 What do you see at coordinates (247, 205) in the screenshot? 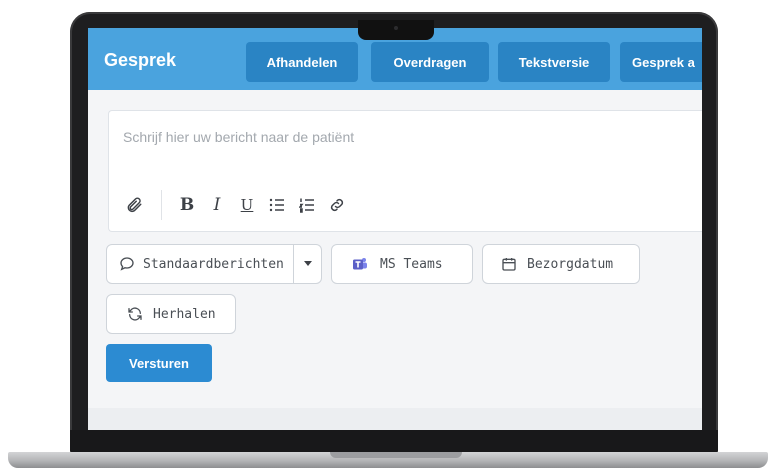
I see `underline-icon: U` at bounding box center [247, 205].